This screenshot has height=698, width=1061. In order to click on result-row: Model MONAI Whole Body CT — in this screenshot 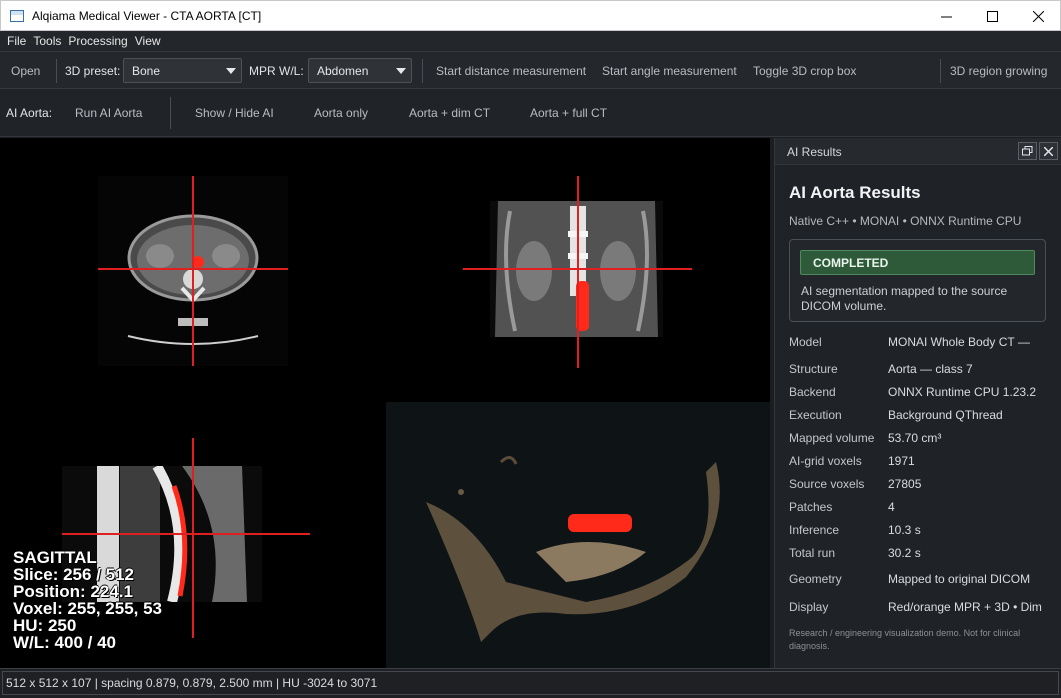, I will do `click(919, 345)`.